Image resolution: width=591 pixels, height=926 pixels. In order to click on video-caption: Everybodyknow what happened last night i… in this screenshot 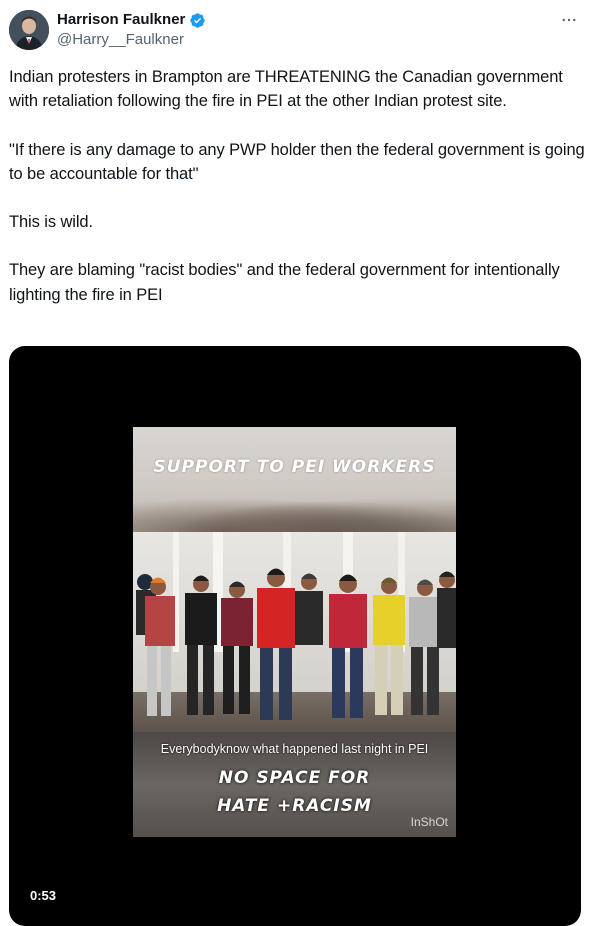, I will do `click(294, 749)`.